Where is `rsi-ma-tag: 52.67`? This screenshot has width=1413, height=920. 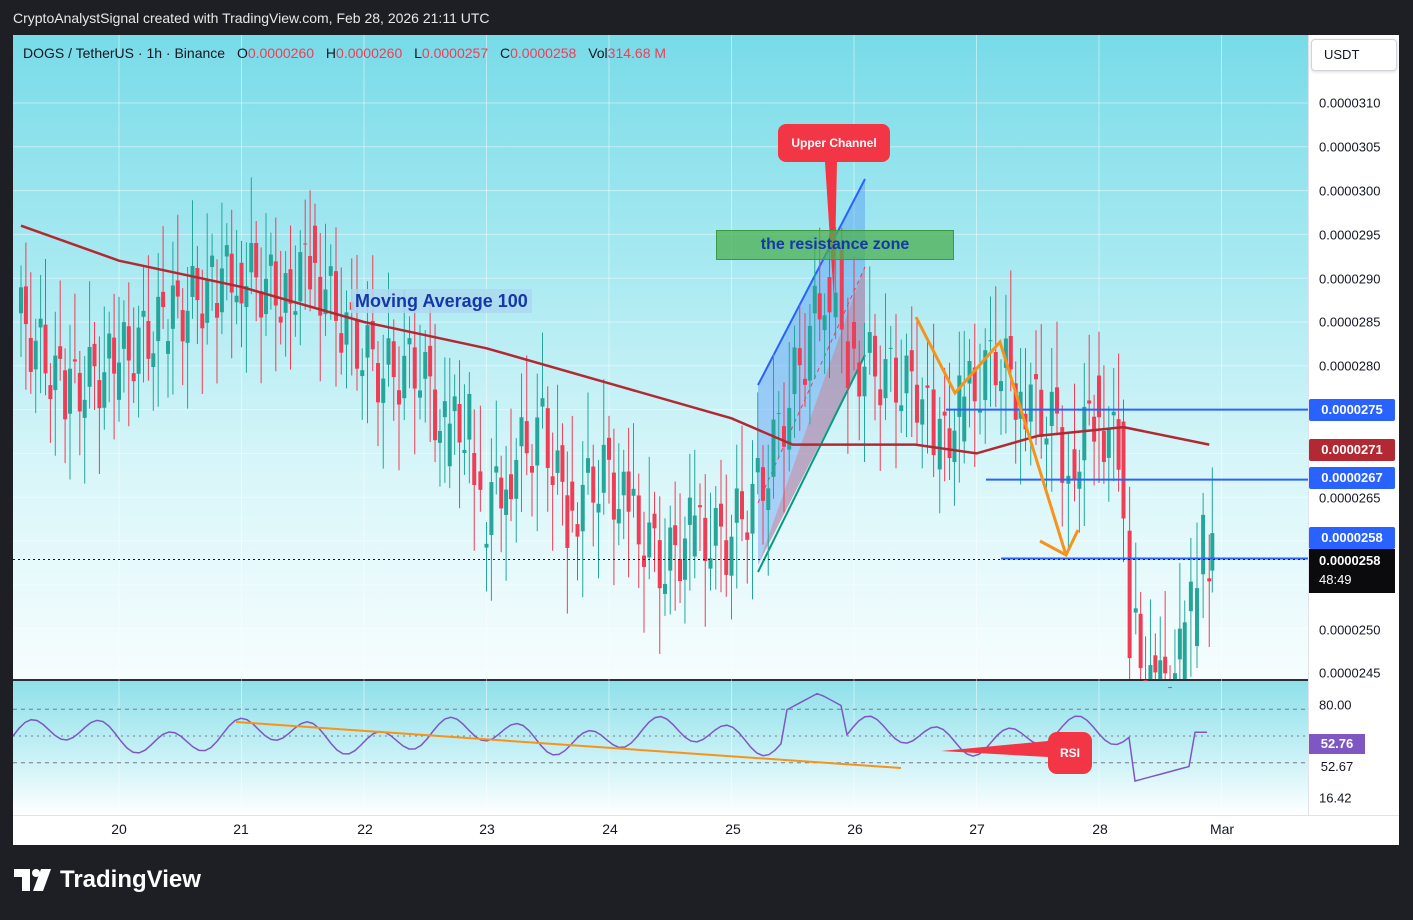 rsi-ma-tag: 52.67 is located at coordinates (1337, 767).